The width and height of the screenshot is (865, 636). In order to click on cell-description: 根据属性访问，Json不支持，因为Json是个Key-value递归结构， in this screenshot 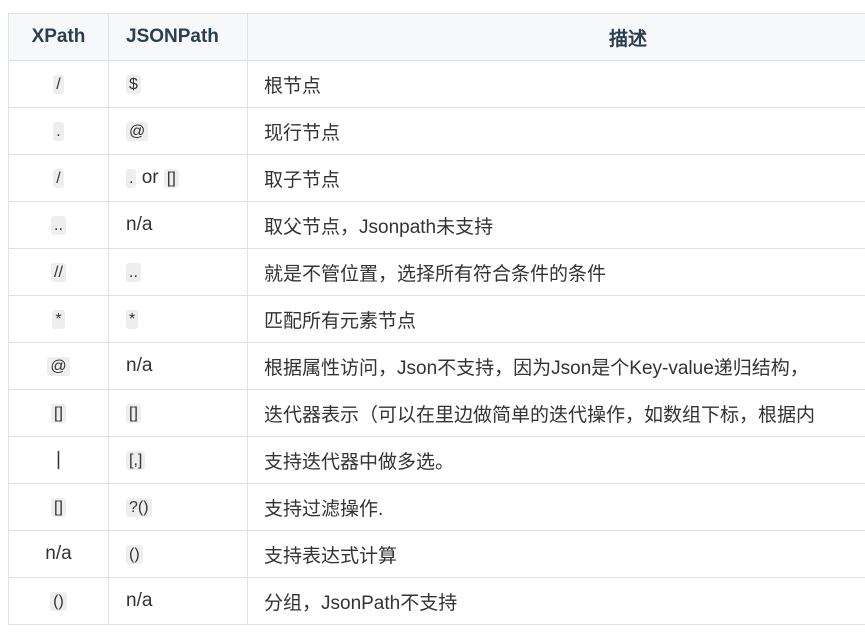, I will do `click(556, 366)`.